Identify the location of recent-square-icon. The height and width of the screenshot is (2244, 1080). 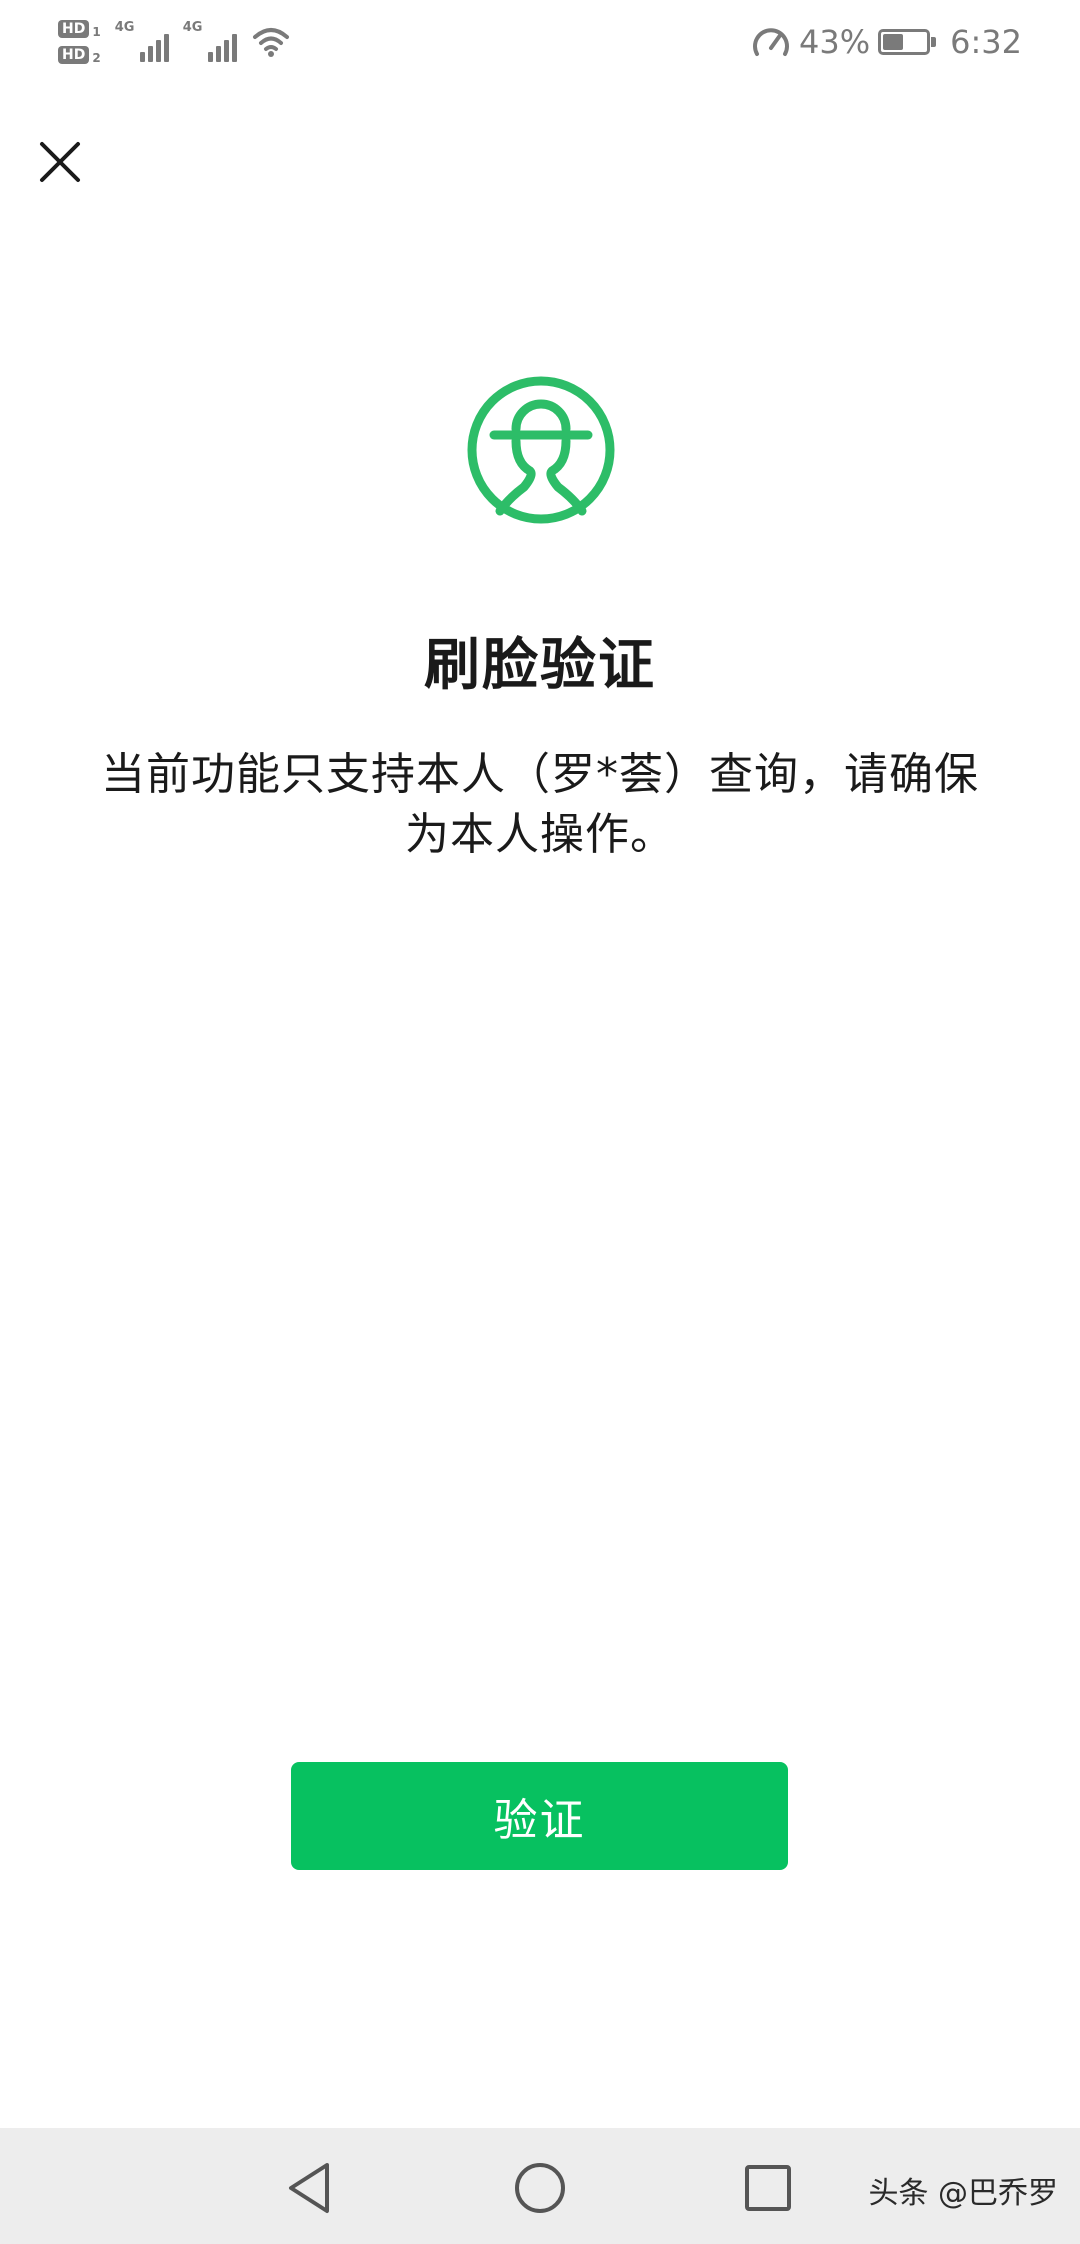
(768, 2188).